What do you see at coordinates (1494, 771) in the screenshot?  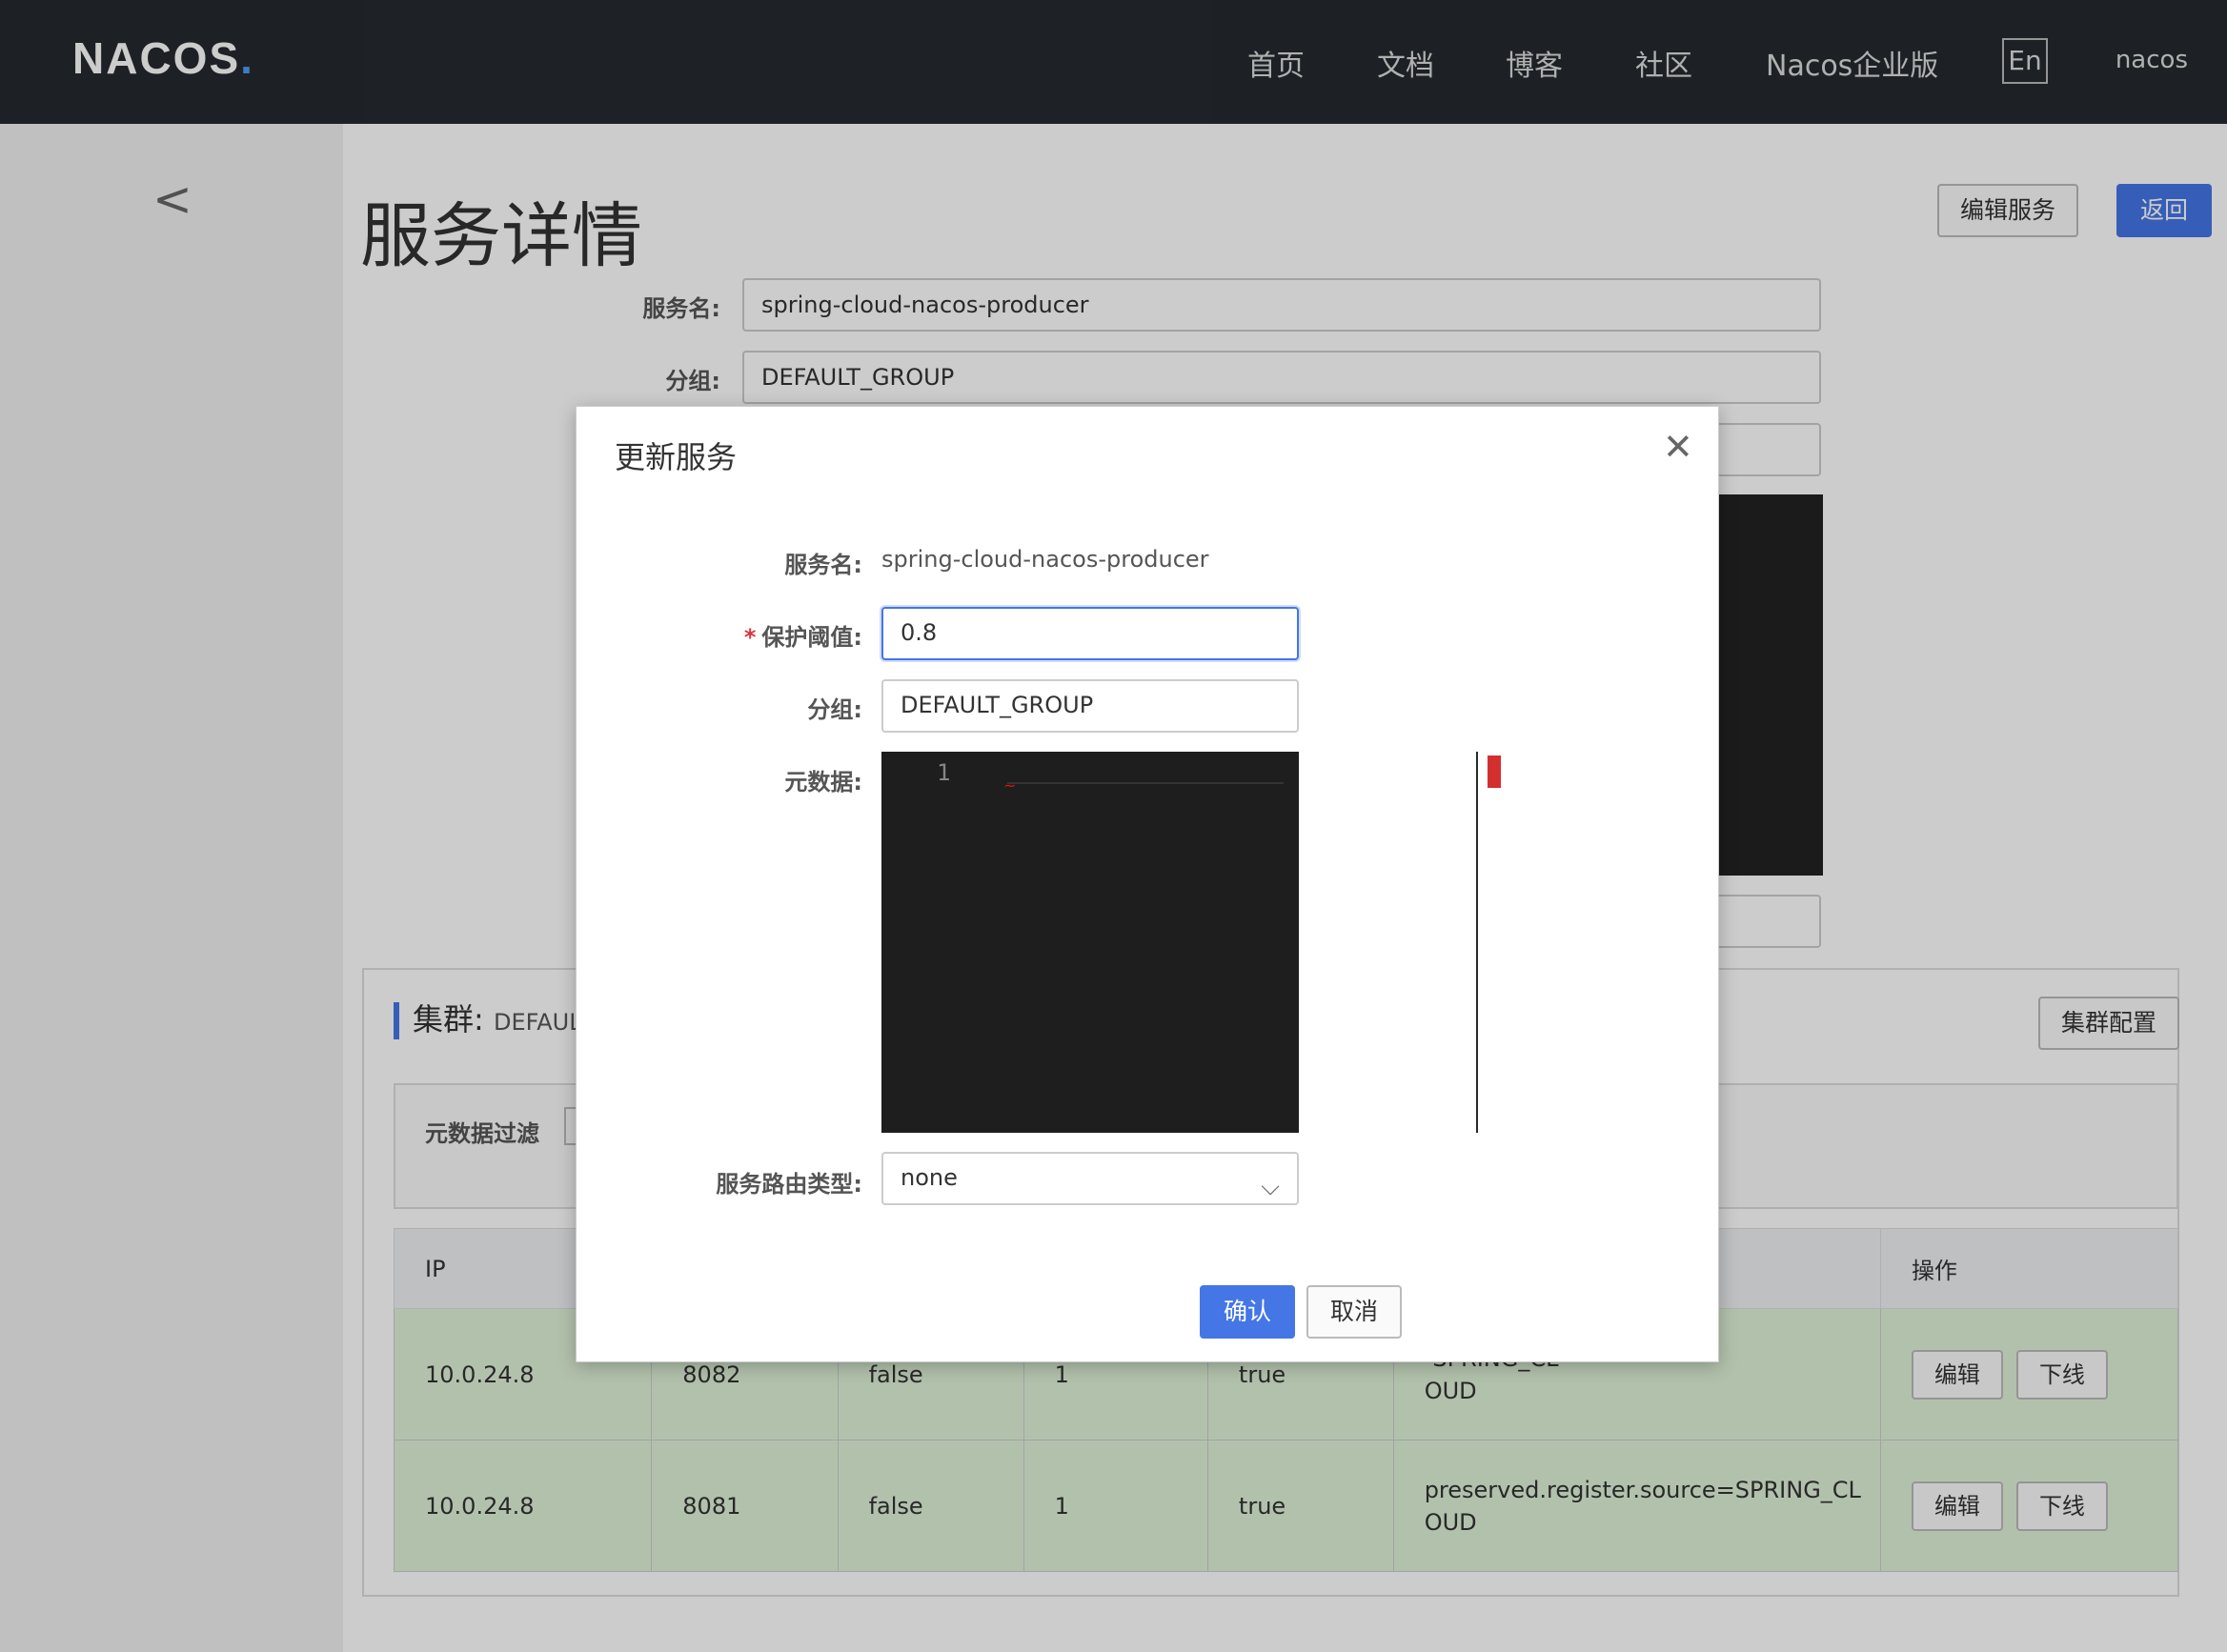 I see `error-marker-icon` at bounding box center [1494, 771].